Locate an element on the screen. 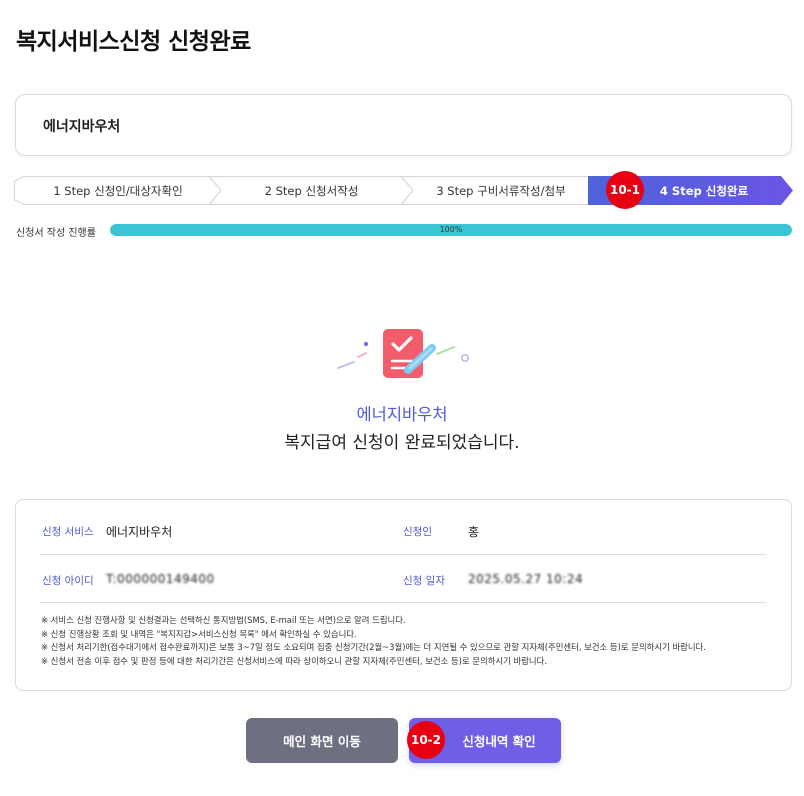  confetti-ring is located at coordinates (465, 358).